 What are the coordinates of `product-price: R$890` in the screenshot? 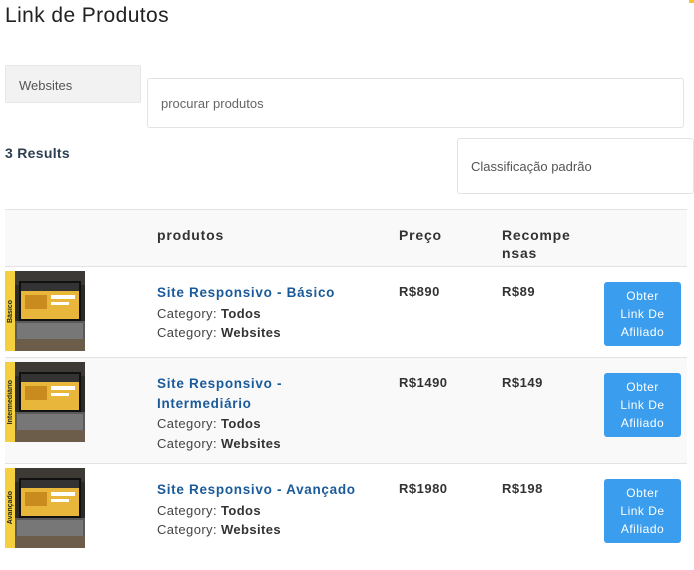 It's located at (435, 312).